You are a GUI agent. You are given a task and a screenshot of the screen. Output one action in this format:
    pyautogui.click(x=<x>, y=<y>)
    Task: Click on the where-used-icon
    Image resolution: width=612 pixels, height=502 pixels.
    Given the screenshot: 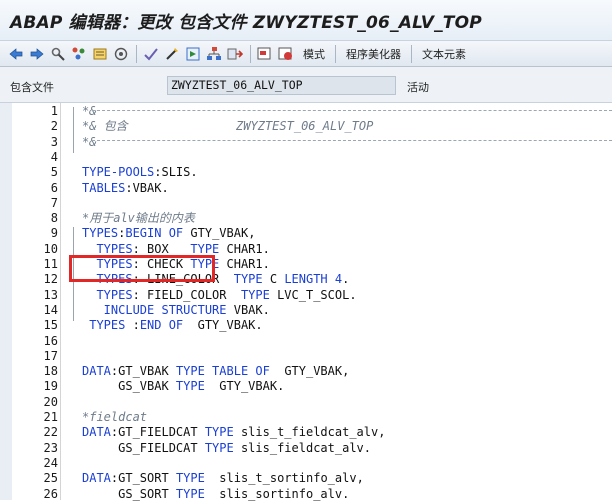 What is the action you would take?
    pyautogui.click(x=121, y=54)
    